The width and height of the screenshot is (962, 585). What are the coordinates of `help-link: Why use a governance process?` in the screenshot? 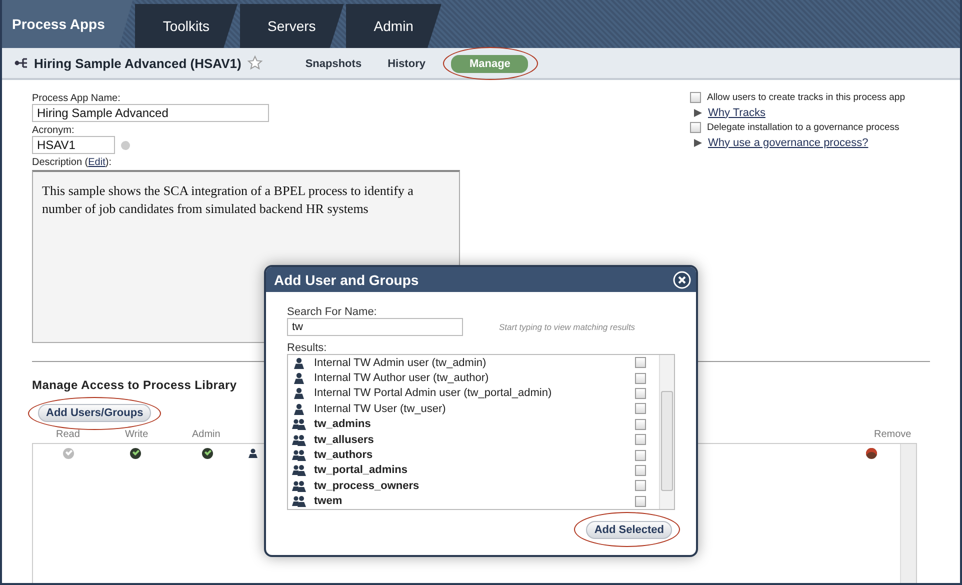 It's located at (788, 142).